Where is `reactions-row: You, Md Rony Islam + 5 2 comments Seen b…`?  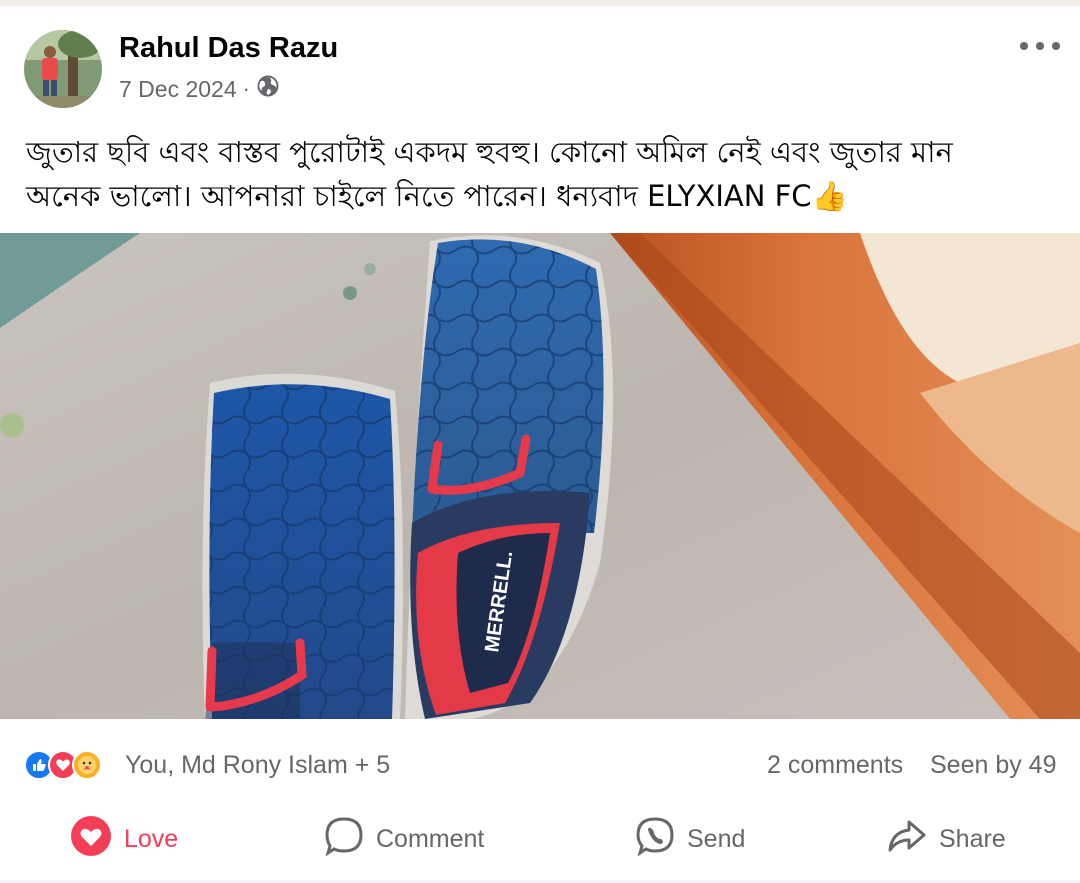 reactions-row: You, Md Rony Islam + 5 2 comments Seen b… is located at coordinates (540, 766).